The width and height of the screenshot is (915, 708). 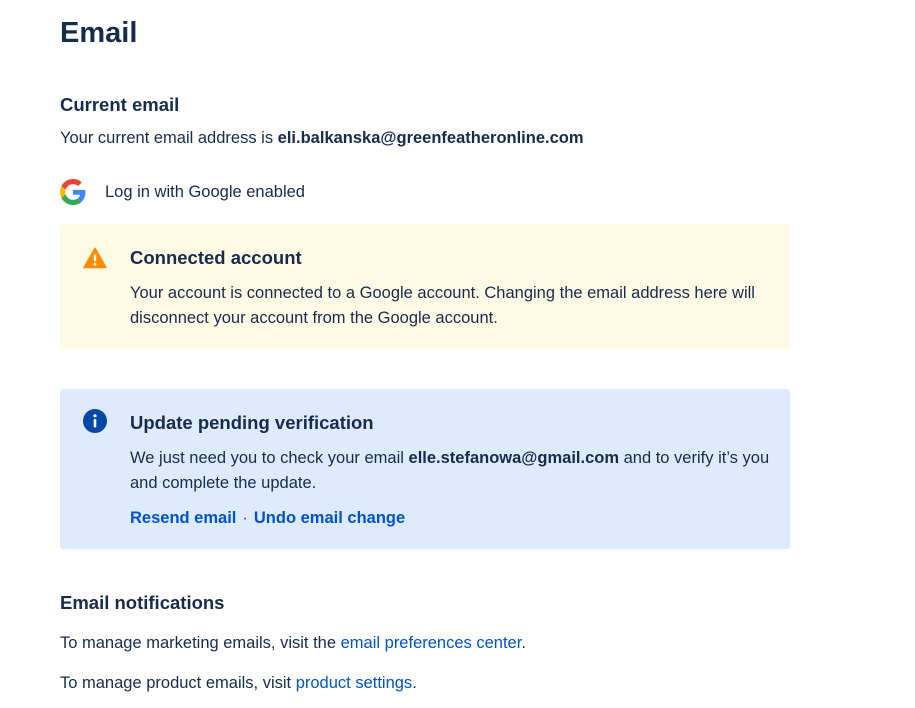 I want to click on warning-icon, so click(x=95, y=258).